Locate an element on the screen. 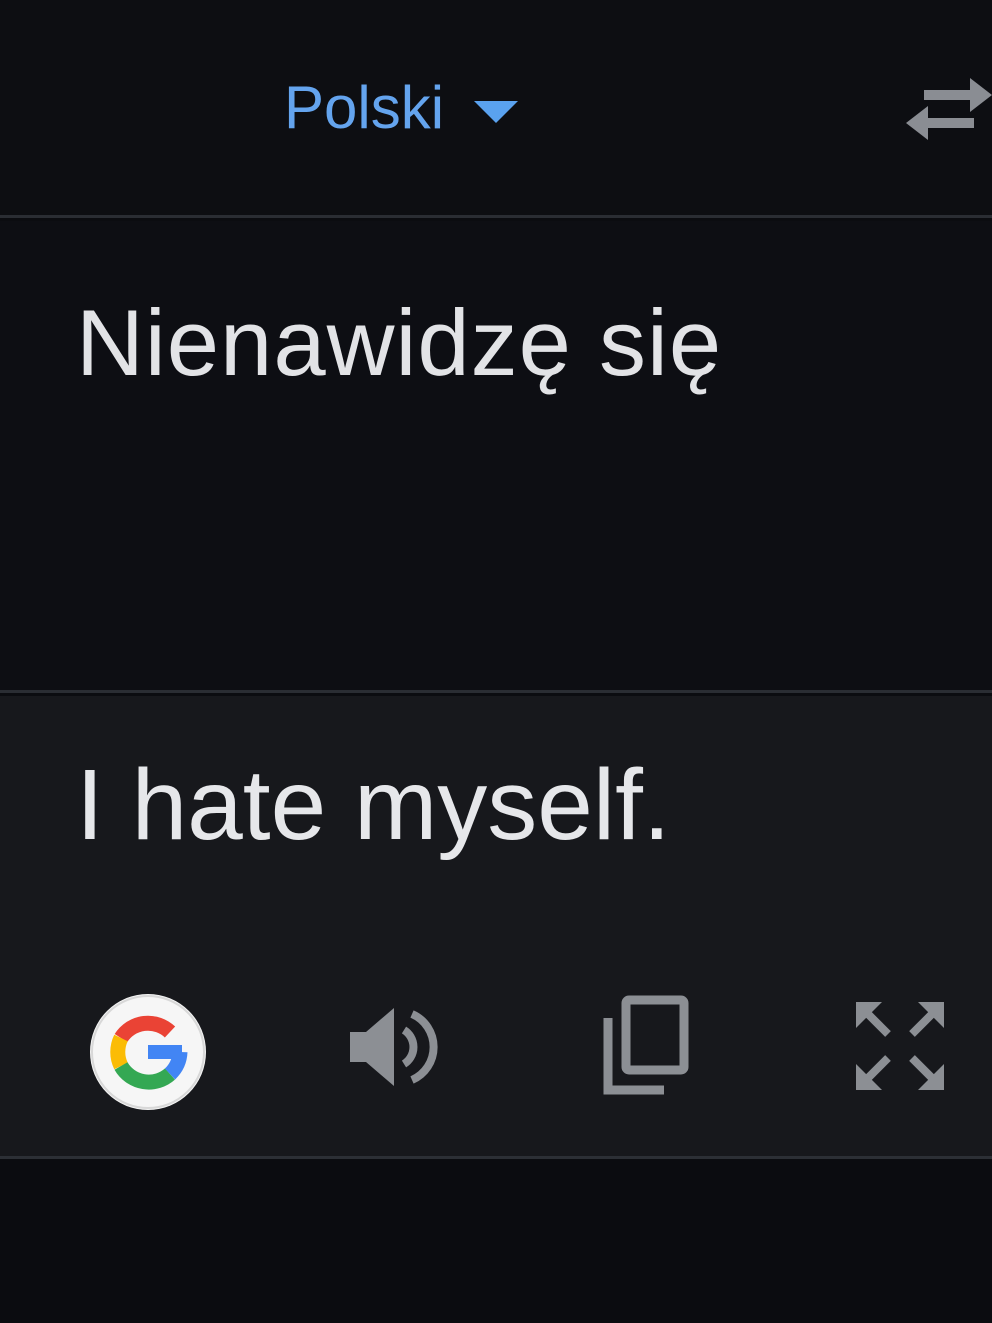  google-button is located at coordinates (148, 1052).